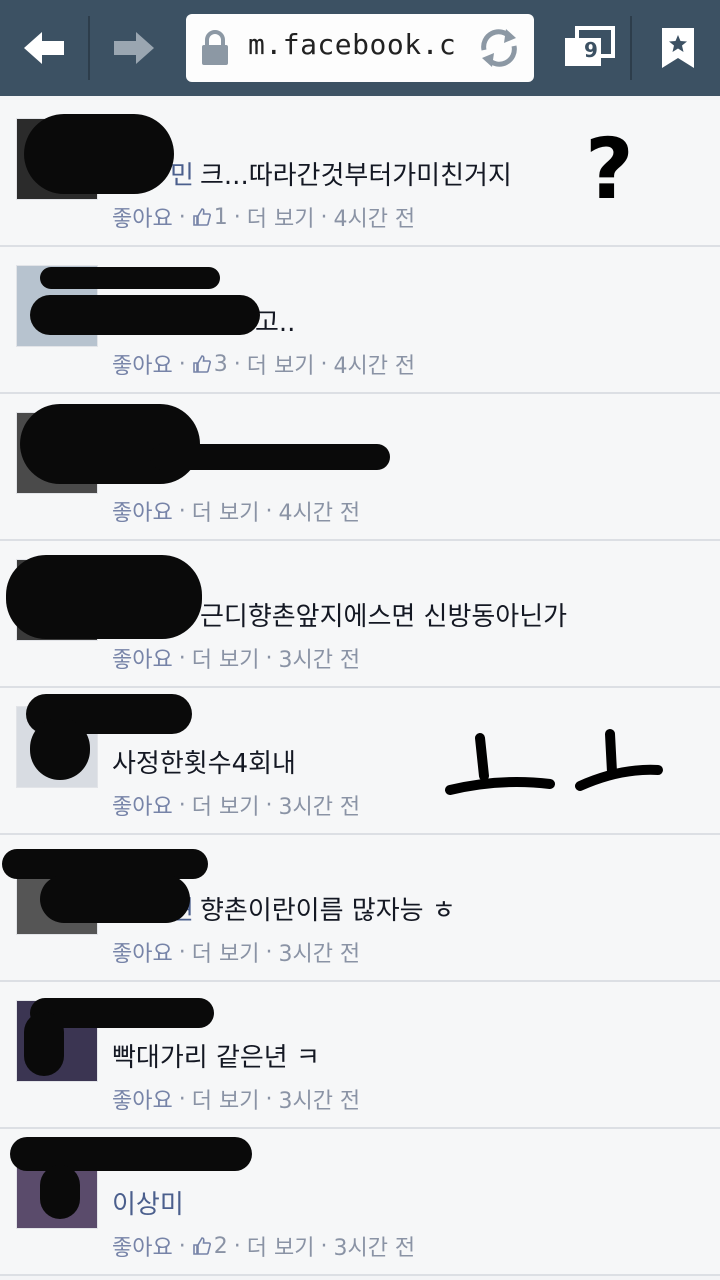  I want to click on comment-text: 빡대가리 같은년 ㅋ, so click(216, 1058).